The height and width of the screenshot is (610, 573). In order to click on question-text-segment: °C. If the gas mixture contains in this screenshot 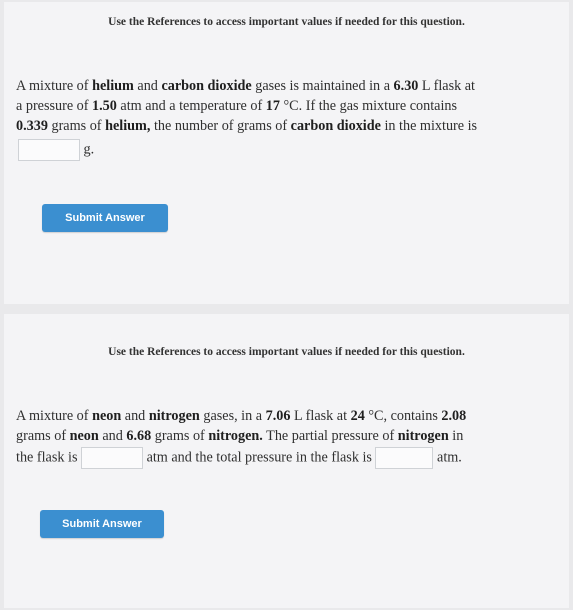, I will do `click(368, 106)`.